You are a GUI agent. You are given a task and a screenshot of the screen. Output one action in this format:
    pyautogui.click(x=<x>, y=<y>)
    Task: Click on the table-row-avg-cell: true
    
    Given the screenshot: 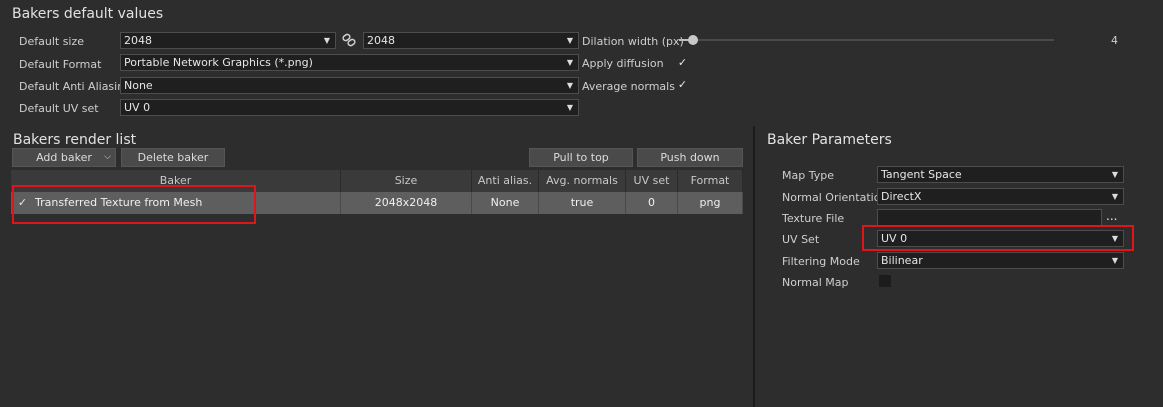 What is the action you would take?
    pyautogui.click(x=582, y=203)
    